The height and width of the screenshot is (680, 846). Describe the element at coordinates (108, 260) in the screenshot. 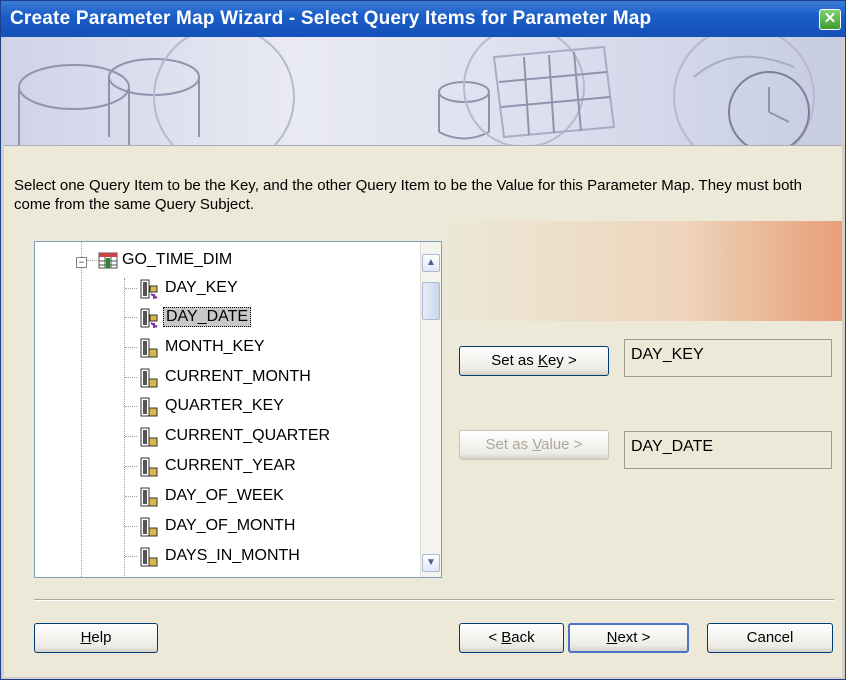

I see `query-subject-icon` at that location.